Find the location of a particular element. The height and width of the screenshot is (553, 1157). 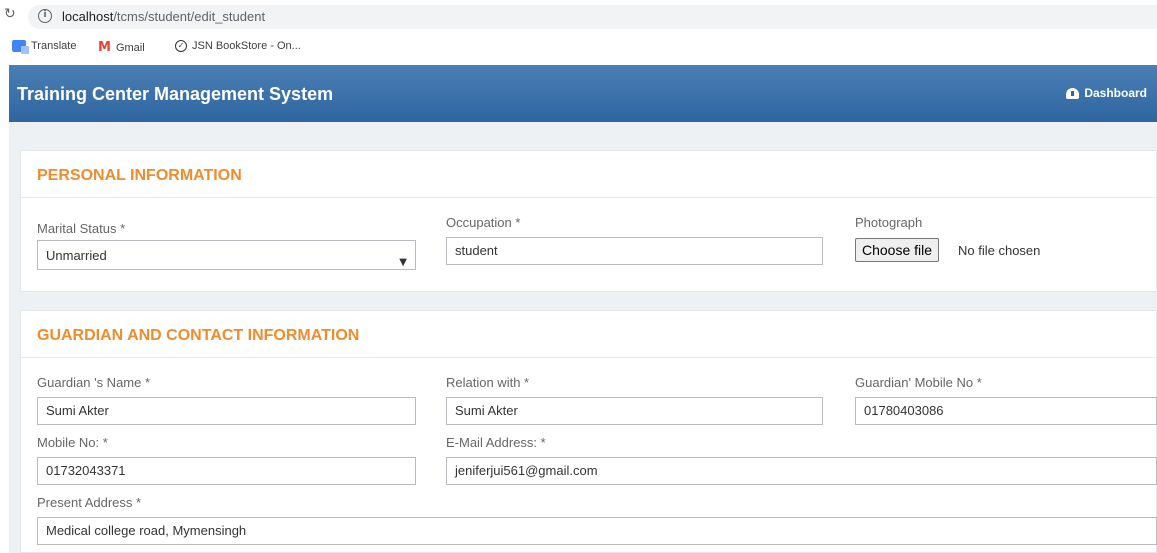

marital-status-label: Marital Status * is located at coordinates (81, 228).